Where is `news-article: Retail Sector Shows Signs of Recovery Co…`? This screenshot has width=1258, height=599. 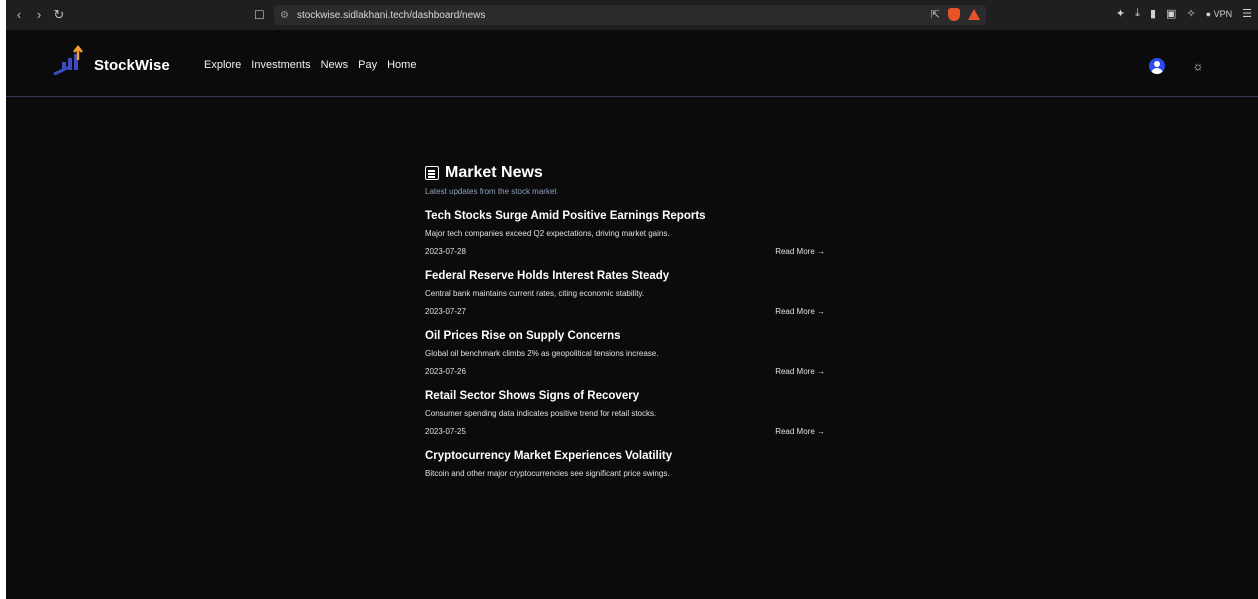 news-article: Retail Sector Shows Signs of Recovery Co… is located at coordinates (635, 413).